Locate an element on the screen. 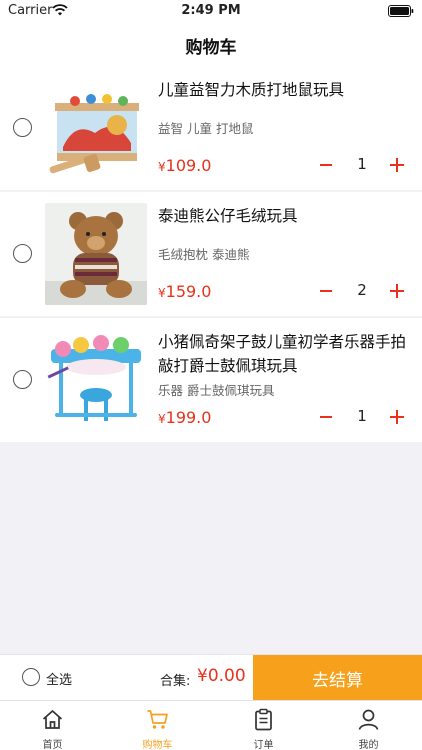 The height and width of the screenshot is (750, 422). status-time: 2:49 PM is located at coordinates (211, 10).